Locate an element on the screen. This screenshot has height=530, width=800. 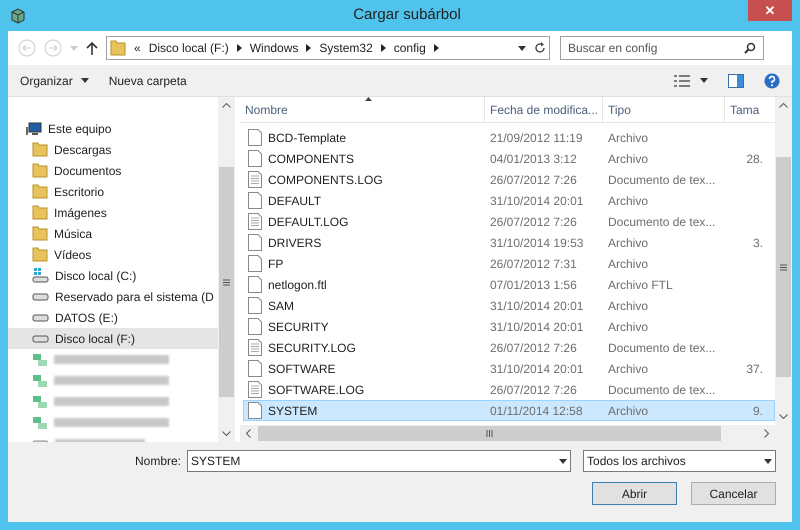
column-header: Nombre is located at coordinates (362, 109).